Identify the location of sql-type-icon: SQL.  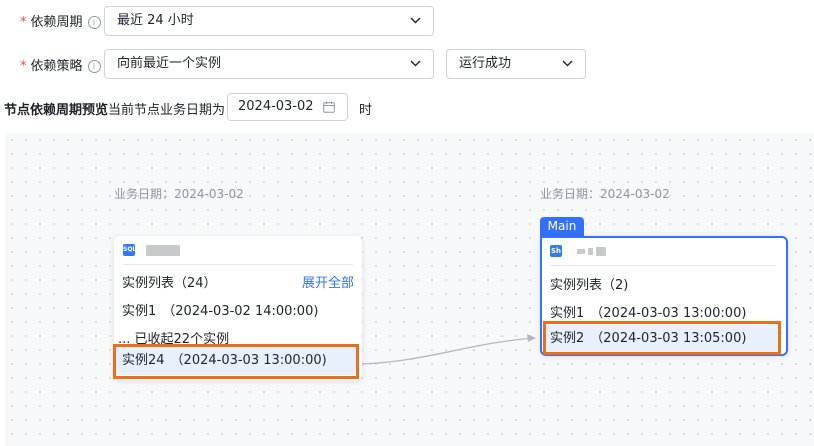
(129, 250).